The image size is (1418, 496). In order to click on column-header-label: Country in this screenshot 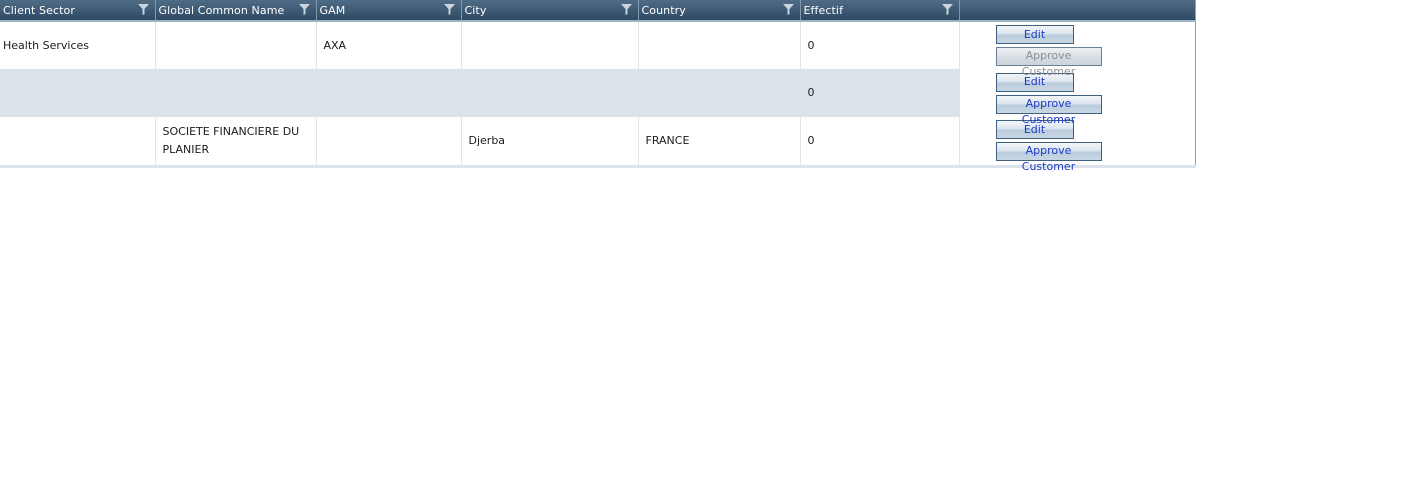, I will do `click(663, 10)`.